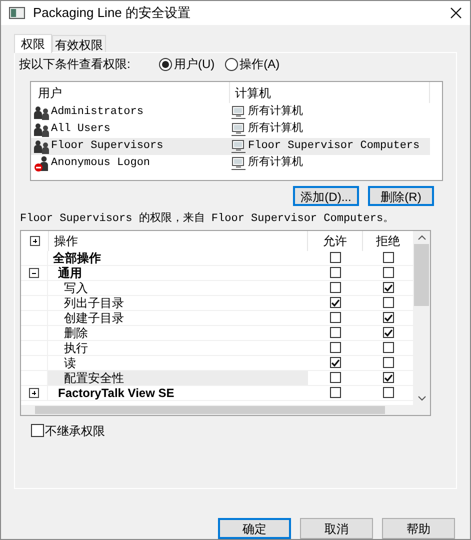  I want to click on button: 取消, so click(336, 528).